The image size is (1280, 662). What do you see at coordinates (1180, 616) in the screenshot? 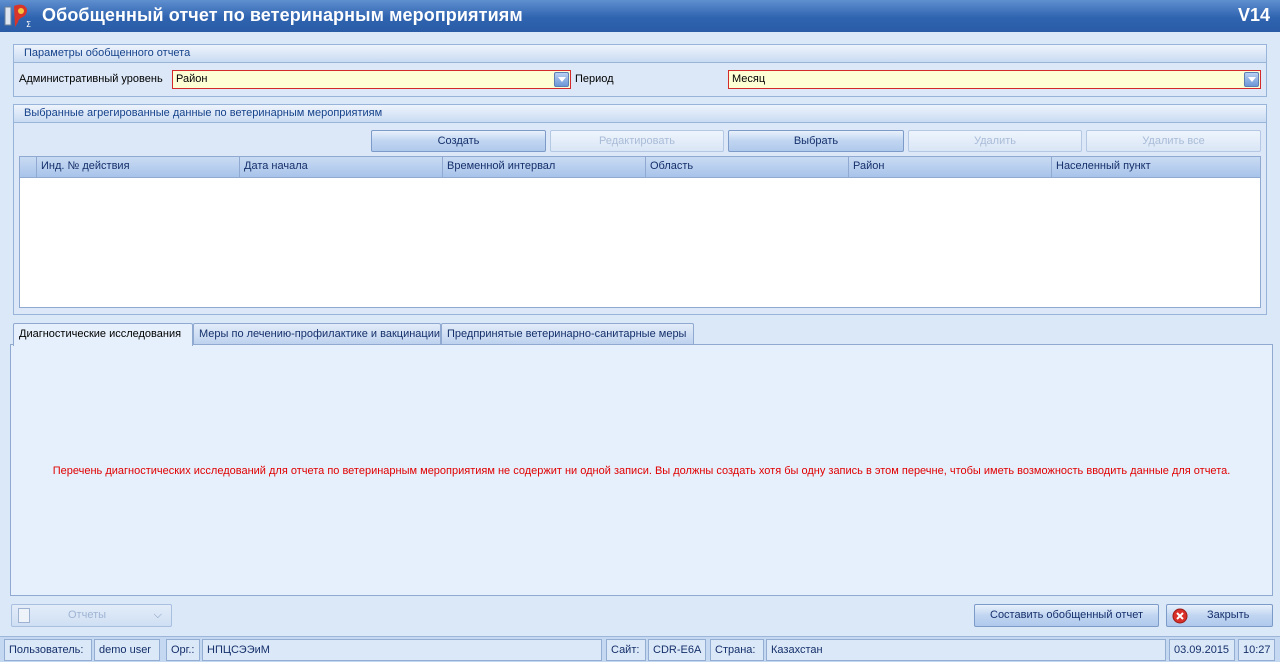
I see `close-icon` at bounding box center [1180, 616].